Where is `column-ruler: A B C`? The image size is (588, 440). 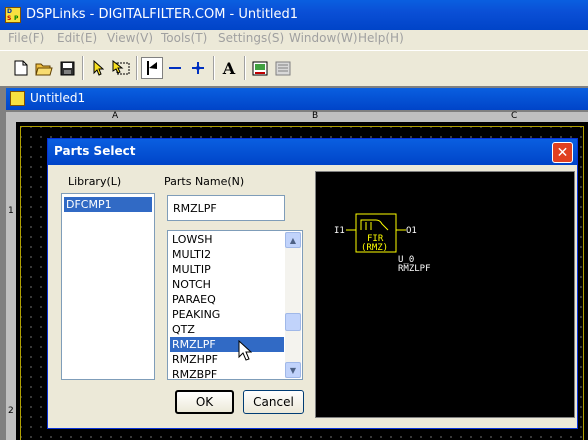 column-ruler: A B C is located at coordinates (297, 116).